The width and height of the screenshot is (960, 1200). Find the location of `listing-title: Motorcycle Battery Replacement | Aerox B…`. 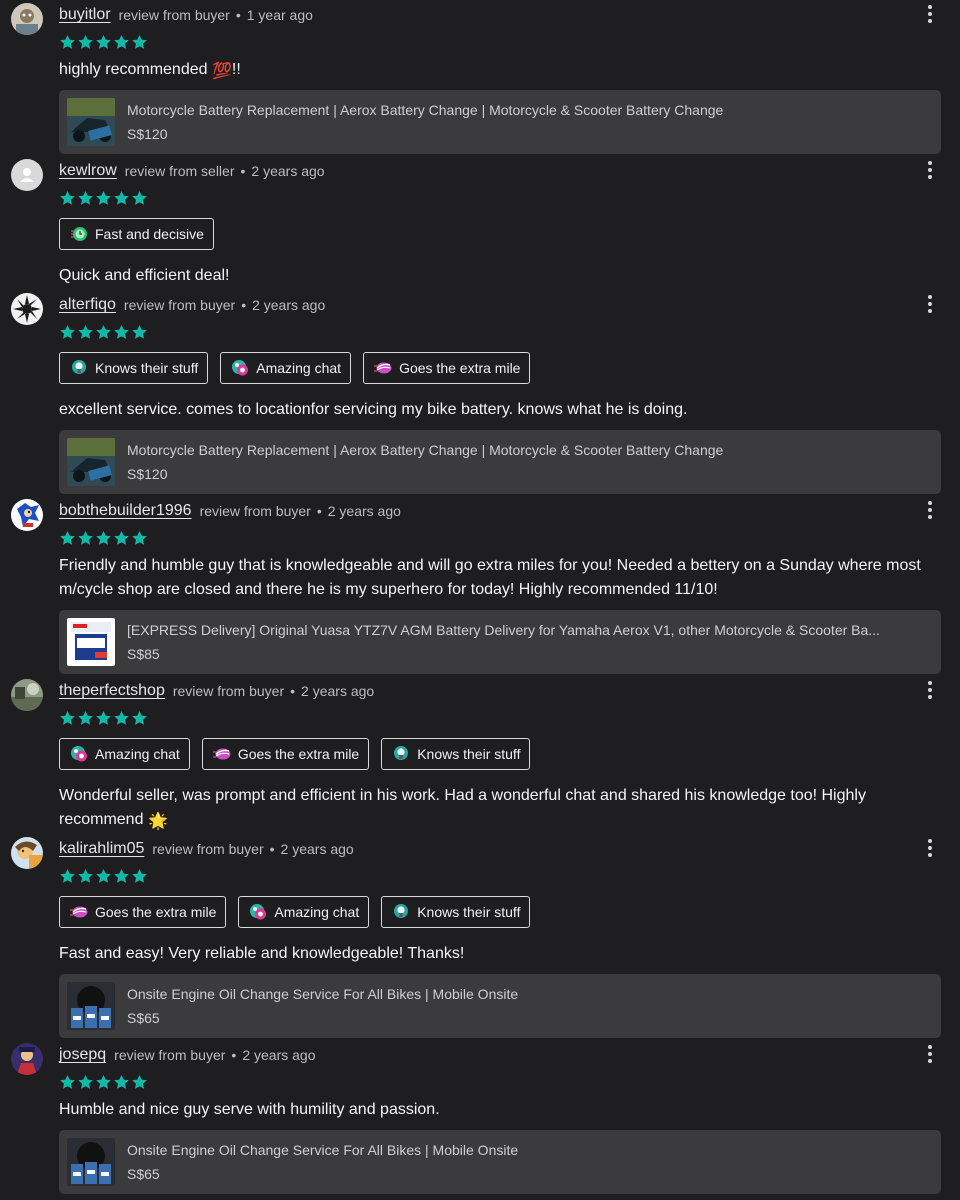

listing-title: Motorcycle Battery Replacement | Aerox B… is located at coordinates (425, 110).